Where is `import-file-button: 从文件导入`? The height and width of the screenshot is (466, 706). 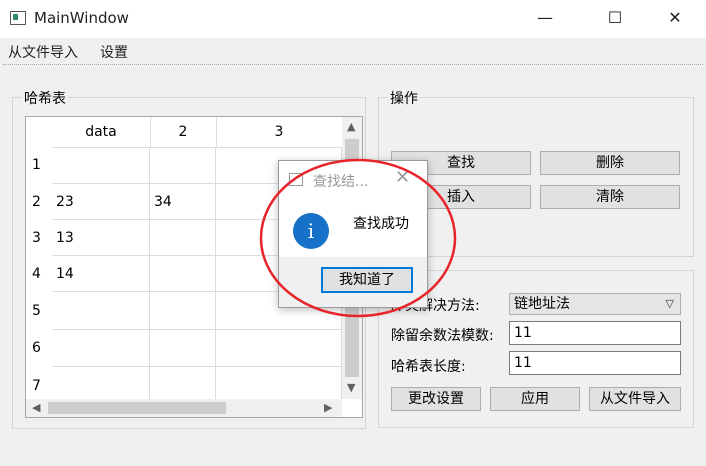 import-file-button: 从文件导入 is located at coordinates (635, 399).